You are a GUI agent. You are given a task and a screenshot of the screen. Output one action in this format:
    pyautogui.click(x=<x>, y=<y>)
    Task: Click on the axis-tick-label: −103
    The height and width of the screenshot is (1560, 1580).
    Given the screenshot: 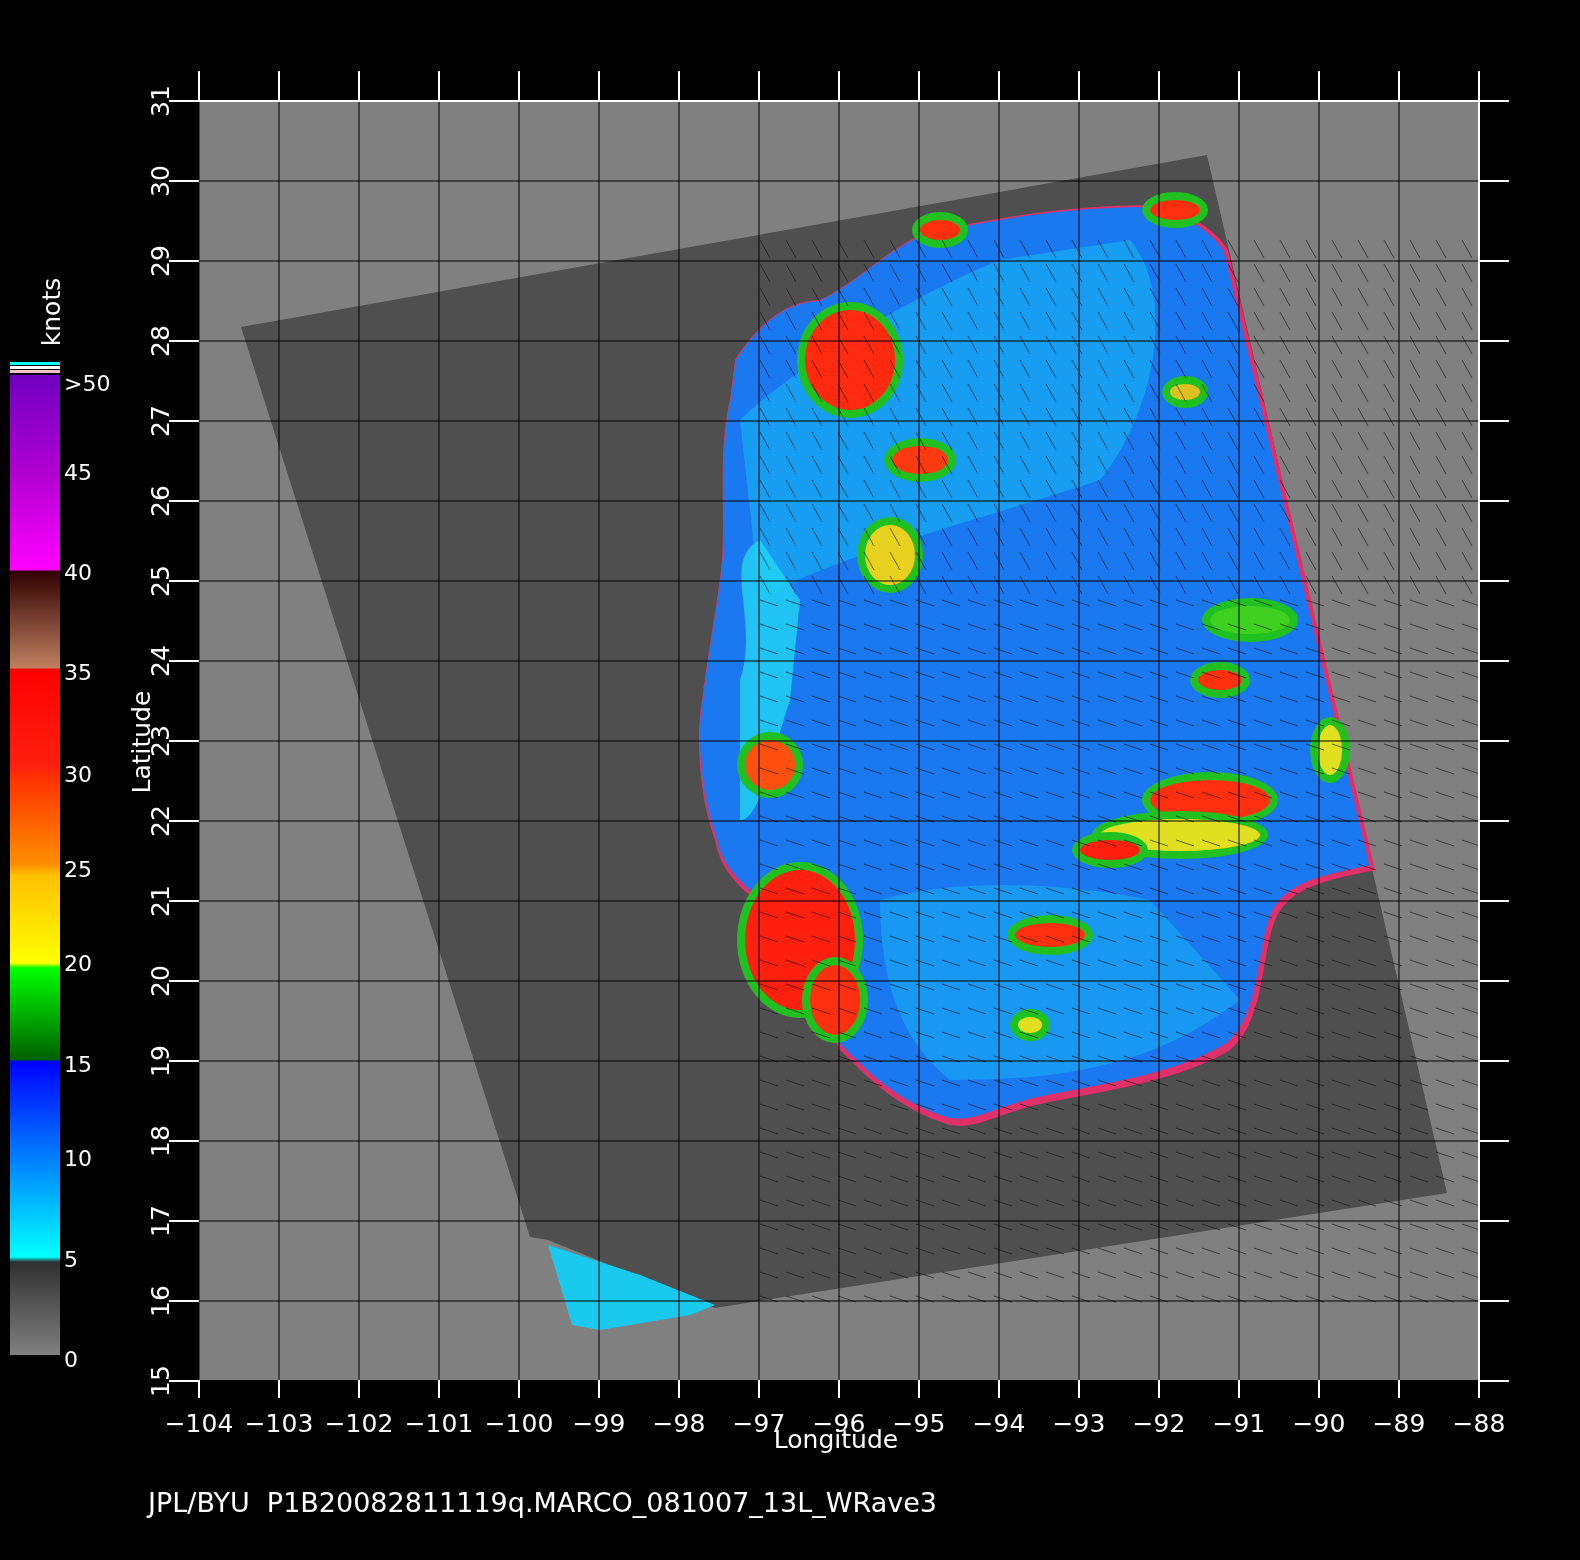 What is the action you would take?
    pyautogui.click(x=279, y=1423)
    